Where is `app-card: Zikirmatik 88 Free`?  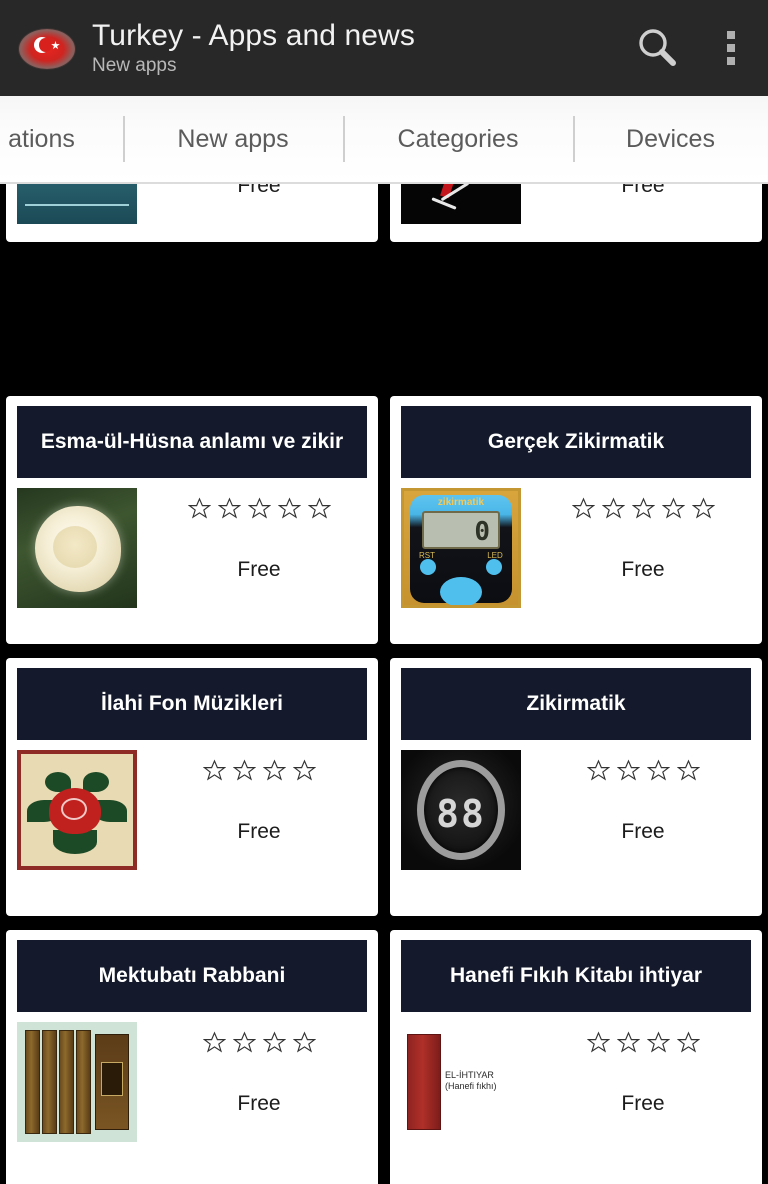 app-card: Zikirmatik 88 Free is located at coordinates (576, 787).